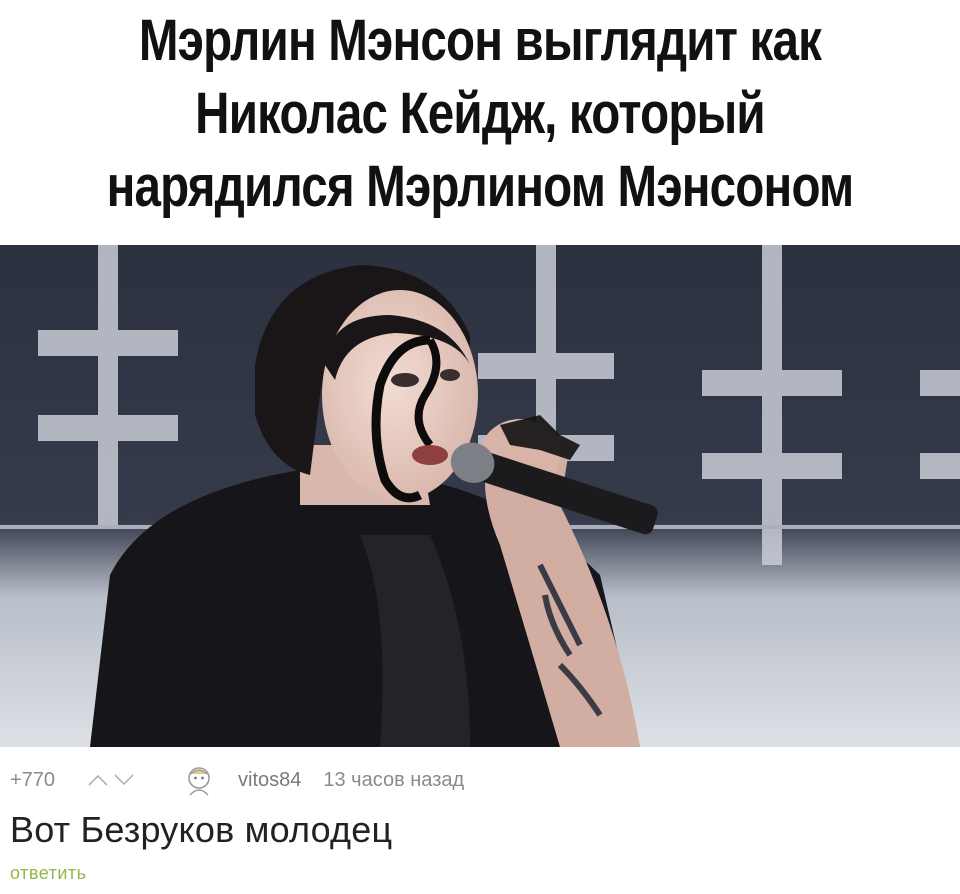 This screenshot has height=894, width=960. What do you see at coordinates (480, 186) in the screenshot?
I see `caption-line-3: нарядился Мэрлином Мэнсоном` at bounding box center [480, 186].